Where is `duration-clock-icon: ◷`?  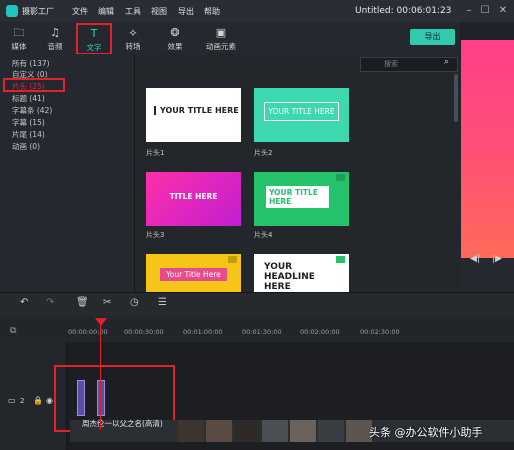
duration-clock-icon: ◷ is located at coordinates (134, 302).